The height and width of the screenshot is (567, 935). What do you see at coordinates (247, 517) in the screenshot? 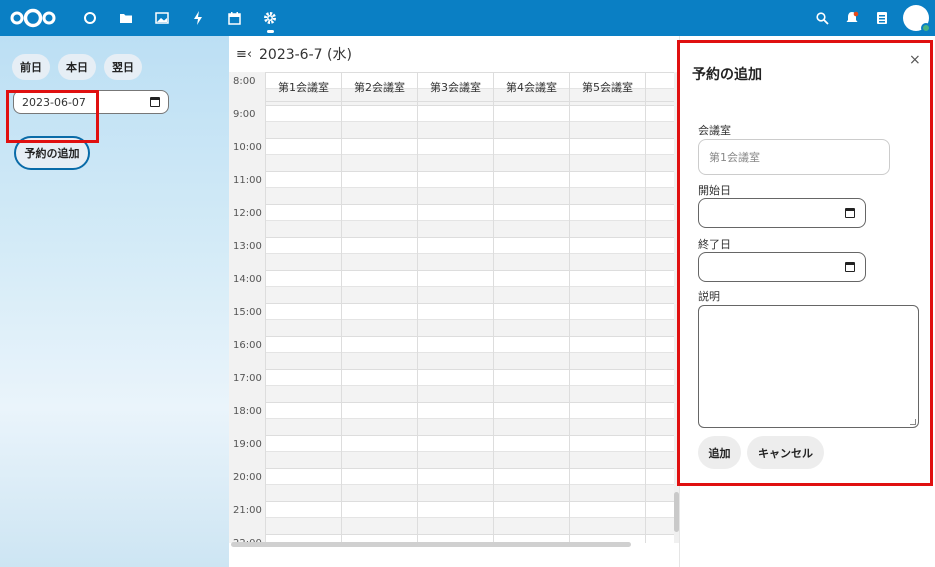
I see `hour-label: 21:00` at bounding box center [247, 517].